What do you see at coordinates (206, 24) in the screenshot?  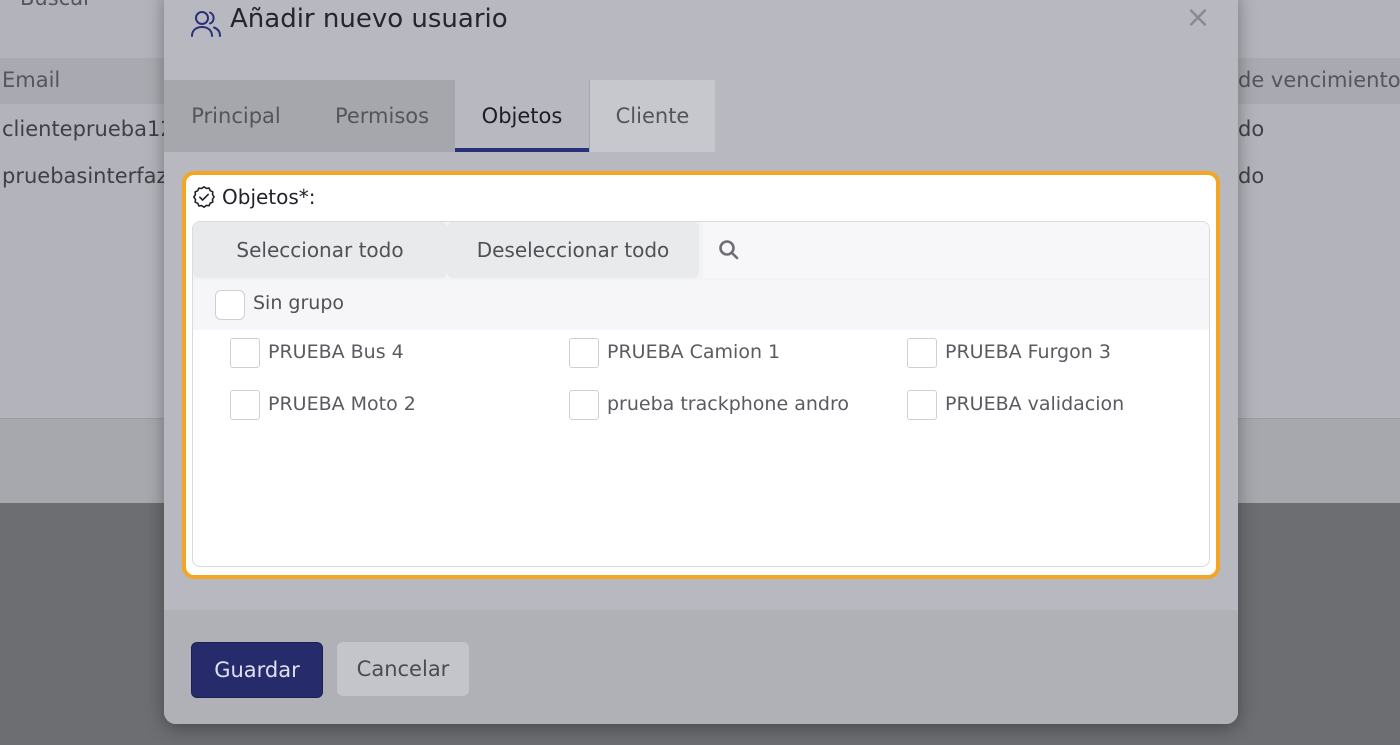 I see `users-icon` at bounding box center [206, 24].